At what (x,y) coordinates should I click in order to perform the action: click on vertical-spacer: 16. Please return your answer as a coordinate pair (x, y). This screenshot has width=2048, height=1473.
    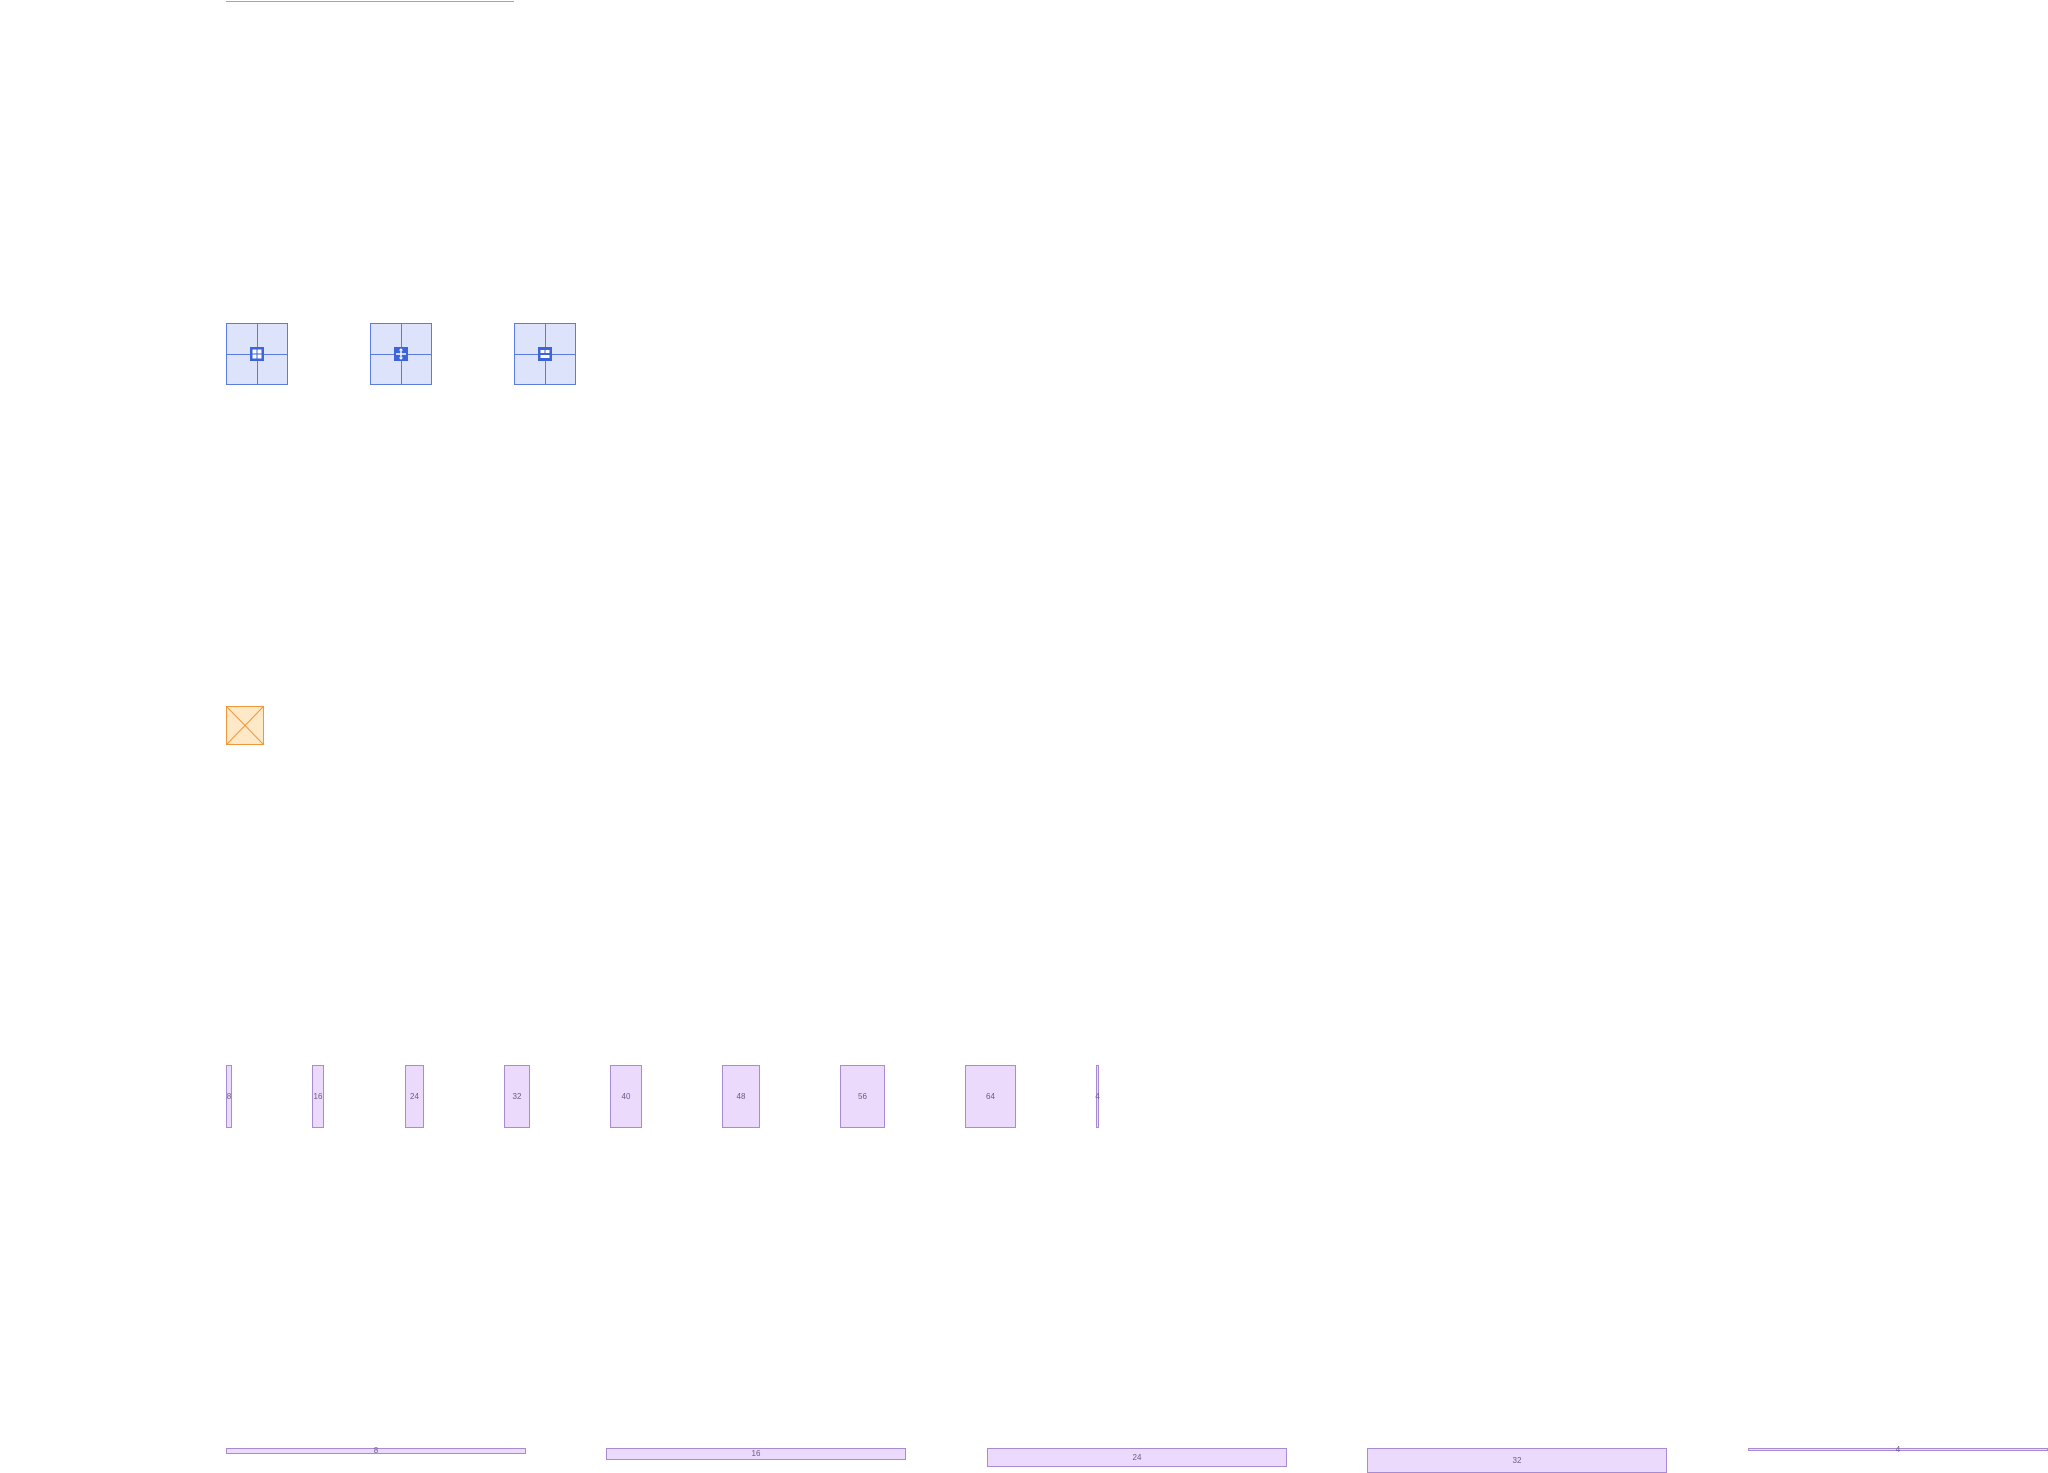
    Looking at the image, I should click on (318, 1096).